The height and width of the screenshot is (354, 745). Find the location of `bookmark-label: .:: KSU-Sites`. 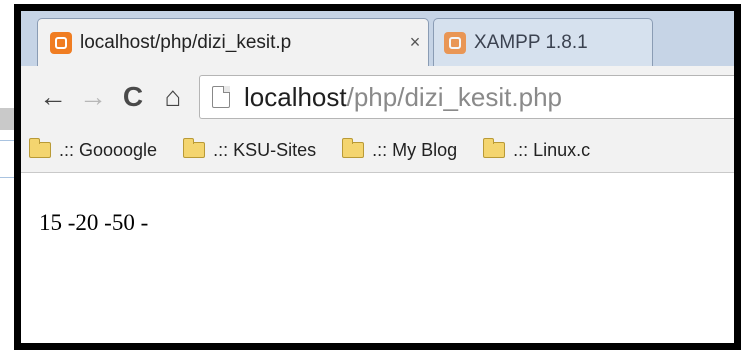

bookmark-label: .:: KSU-Sites is located at coordinates (265, 149).